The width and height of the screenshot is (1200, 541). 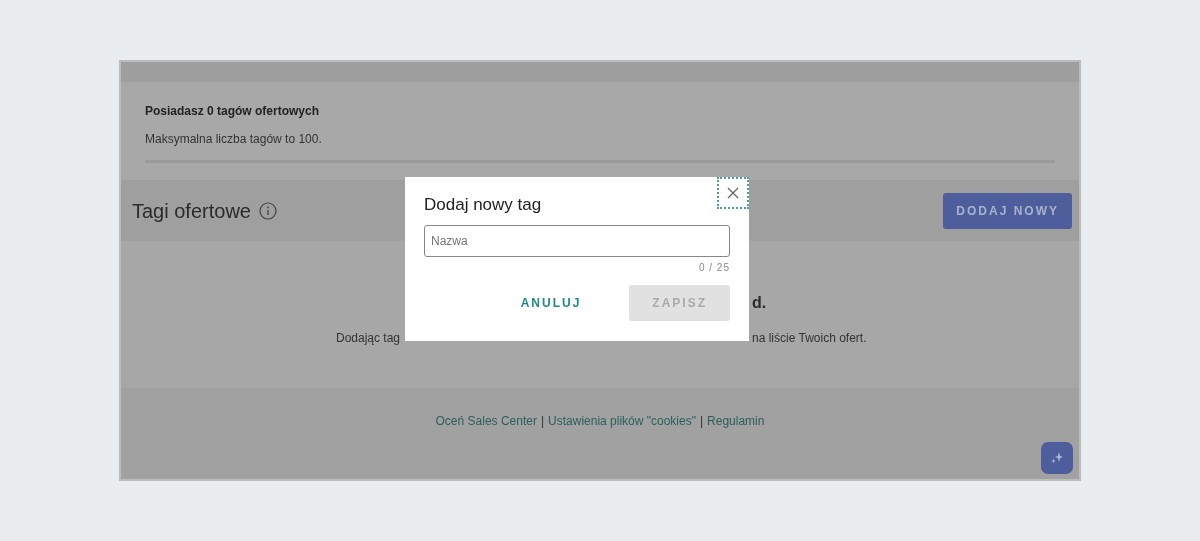 I want to click on dialog-title: Dodaj nowy tag, so click(x=483, y=205).